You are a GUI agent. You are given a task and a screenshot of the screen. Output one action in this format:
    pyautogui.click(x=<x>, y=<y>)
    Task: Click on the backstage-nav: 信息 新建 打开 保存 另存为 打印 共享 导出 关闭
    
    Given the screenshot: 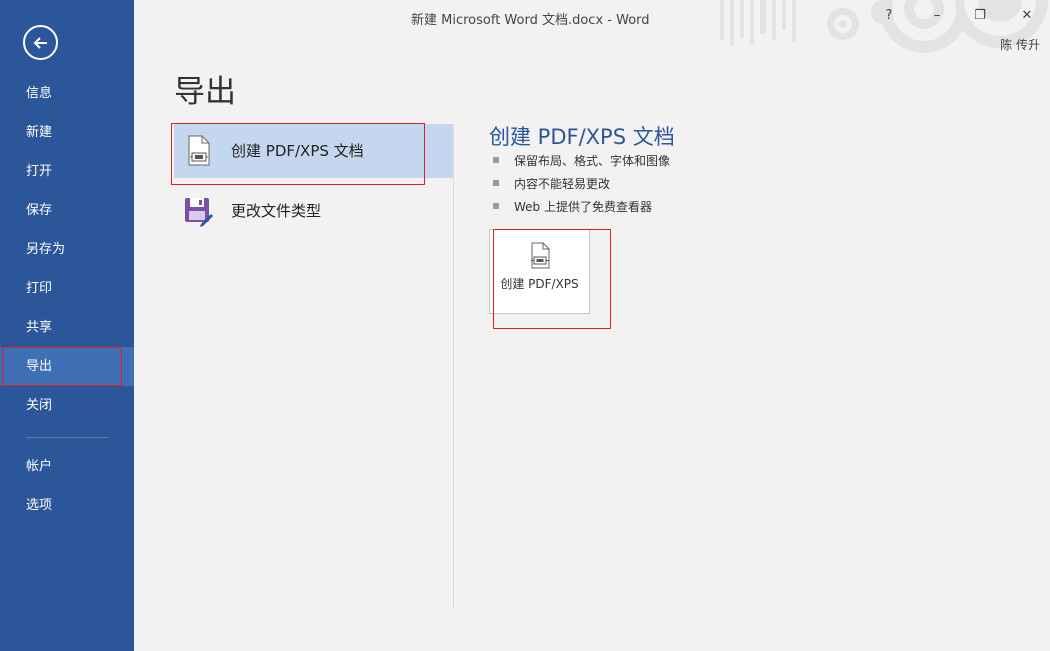 What is the action you would take?
    pyautogui.click(x=67, y=249)
    